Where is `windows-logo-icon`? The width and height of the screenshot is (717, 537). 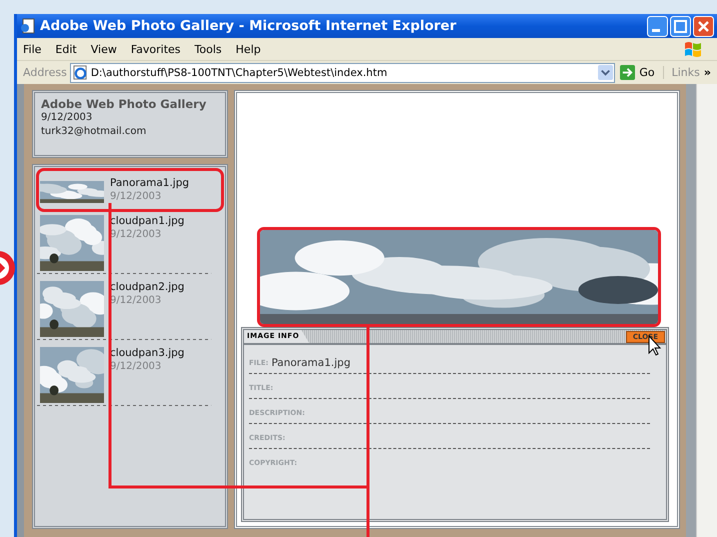
windows-logo-icon is located at coordinates (693, 49).